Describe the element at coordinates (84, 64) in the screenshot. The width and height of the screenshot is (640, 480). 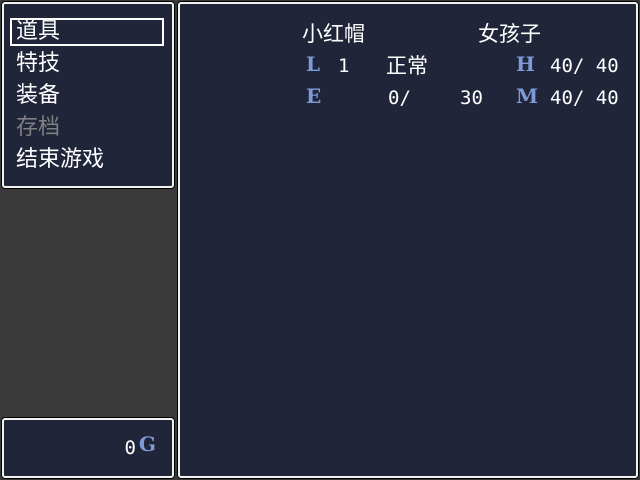
I see `menu-item-skills: 特技` at that location.